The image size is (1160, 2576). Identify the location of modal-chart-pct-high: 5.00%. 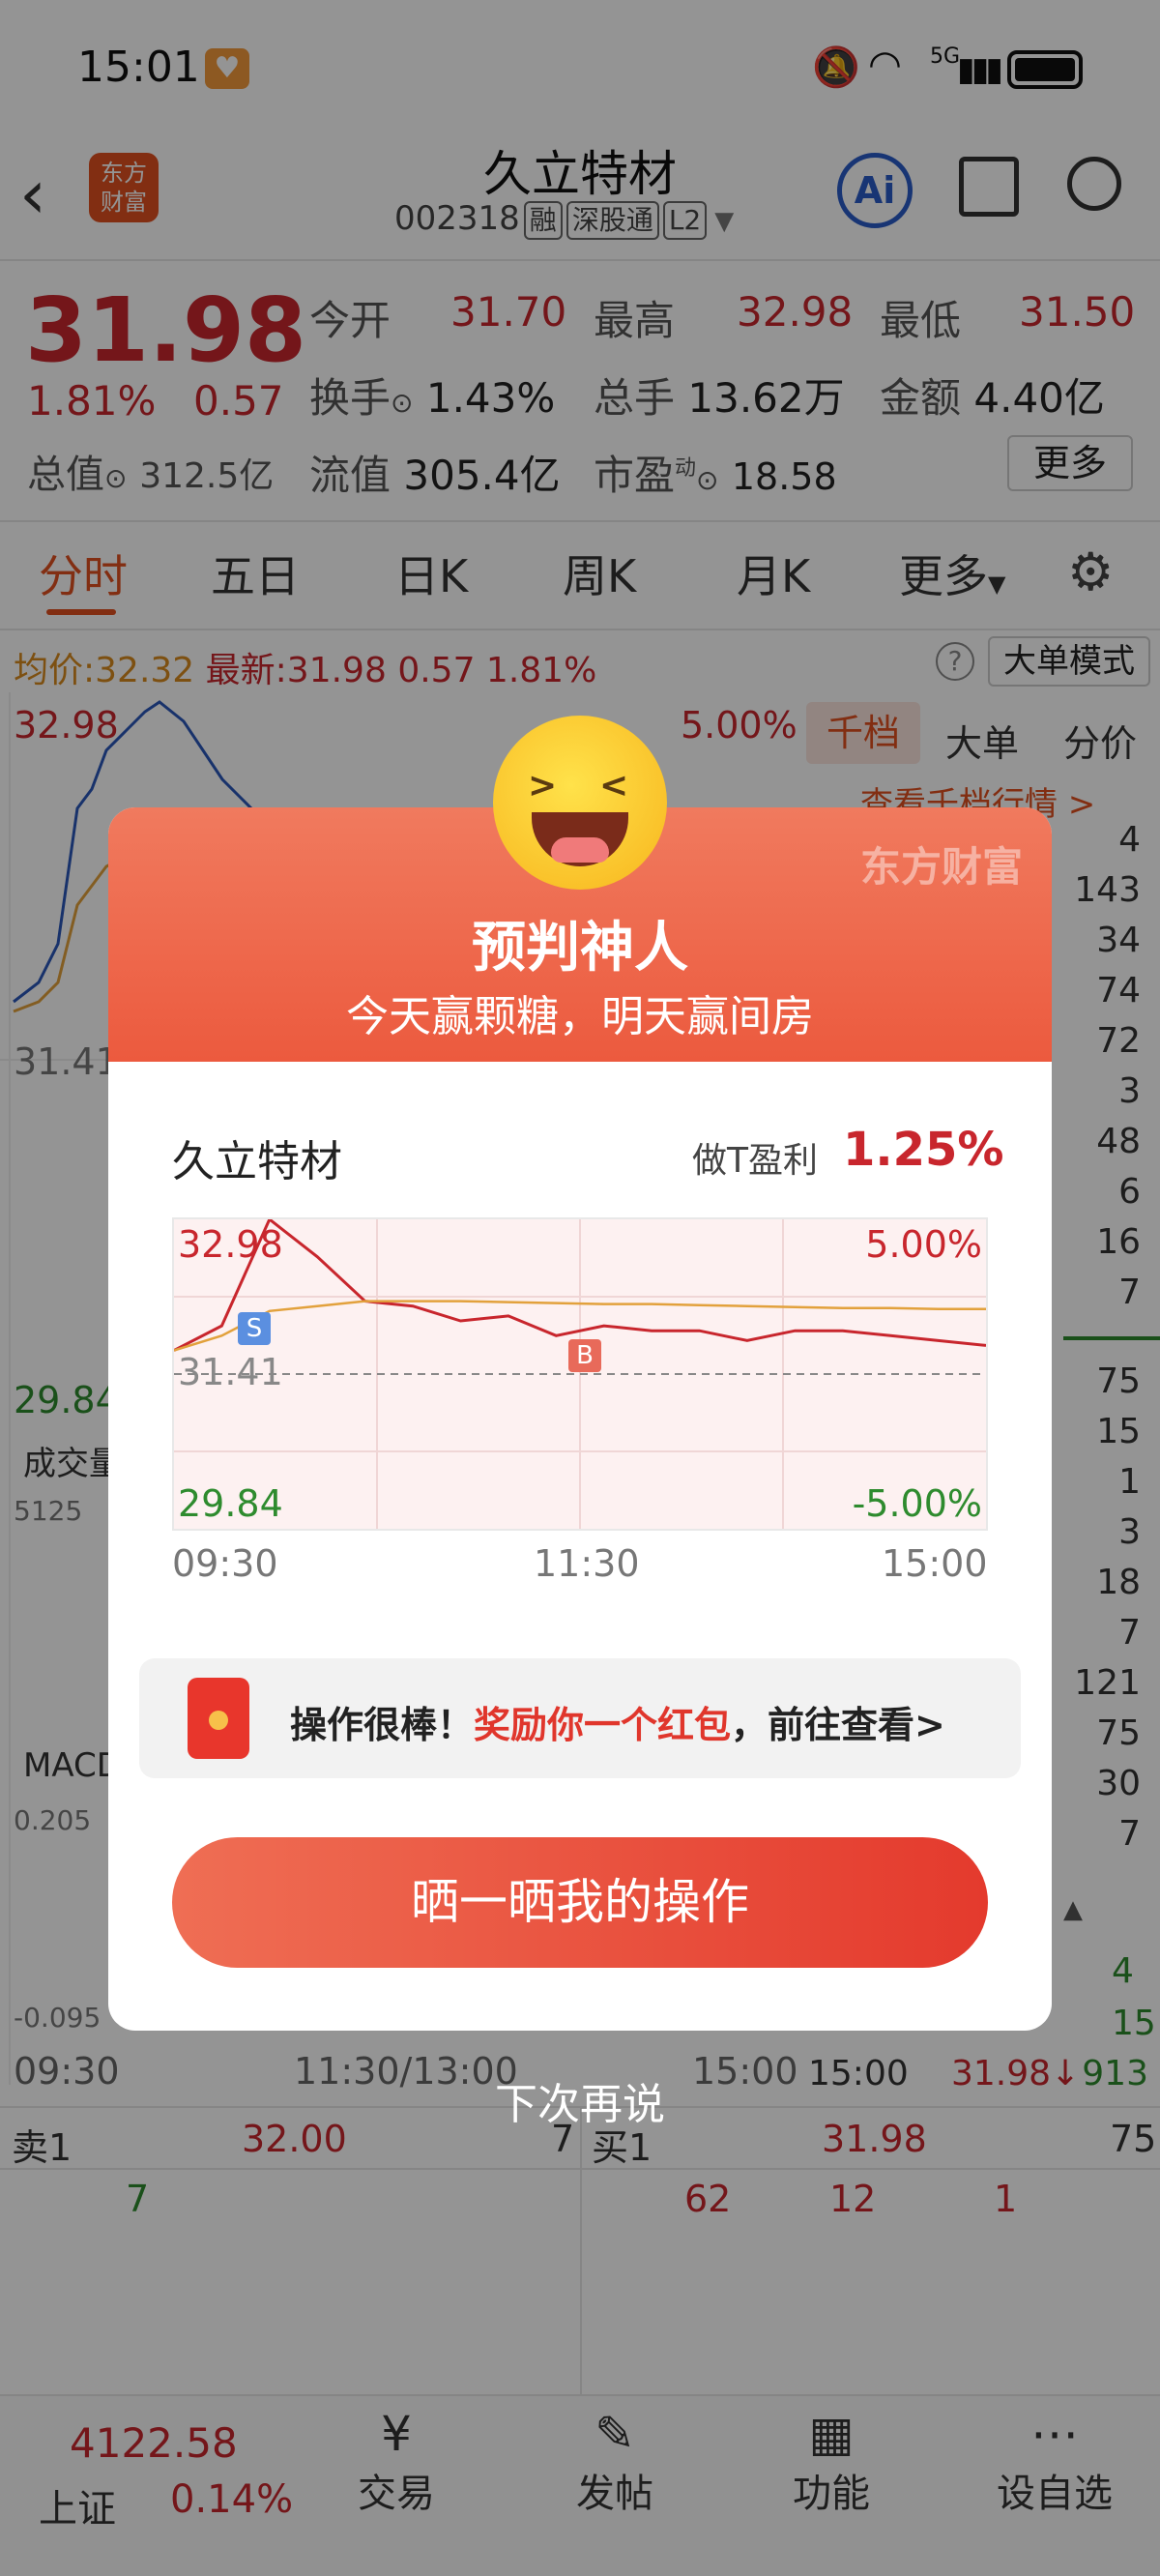
(924, 1244).